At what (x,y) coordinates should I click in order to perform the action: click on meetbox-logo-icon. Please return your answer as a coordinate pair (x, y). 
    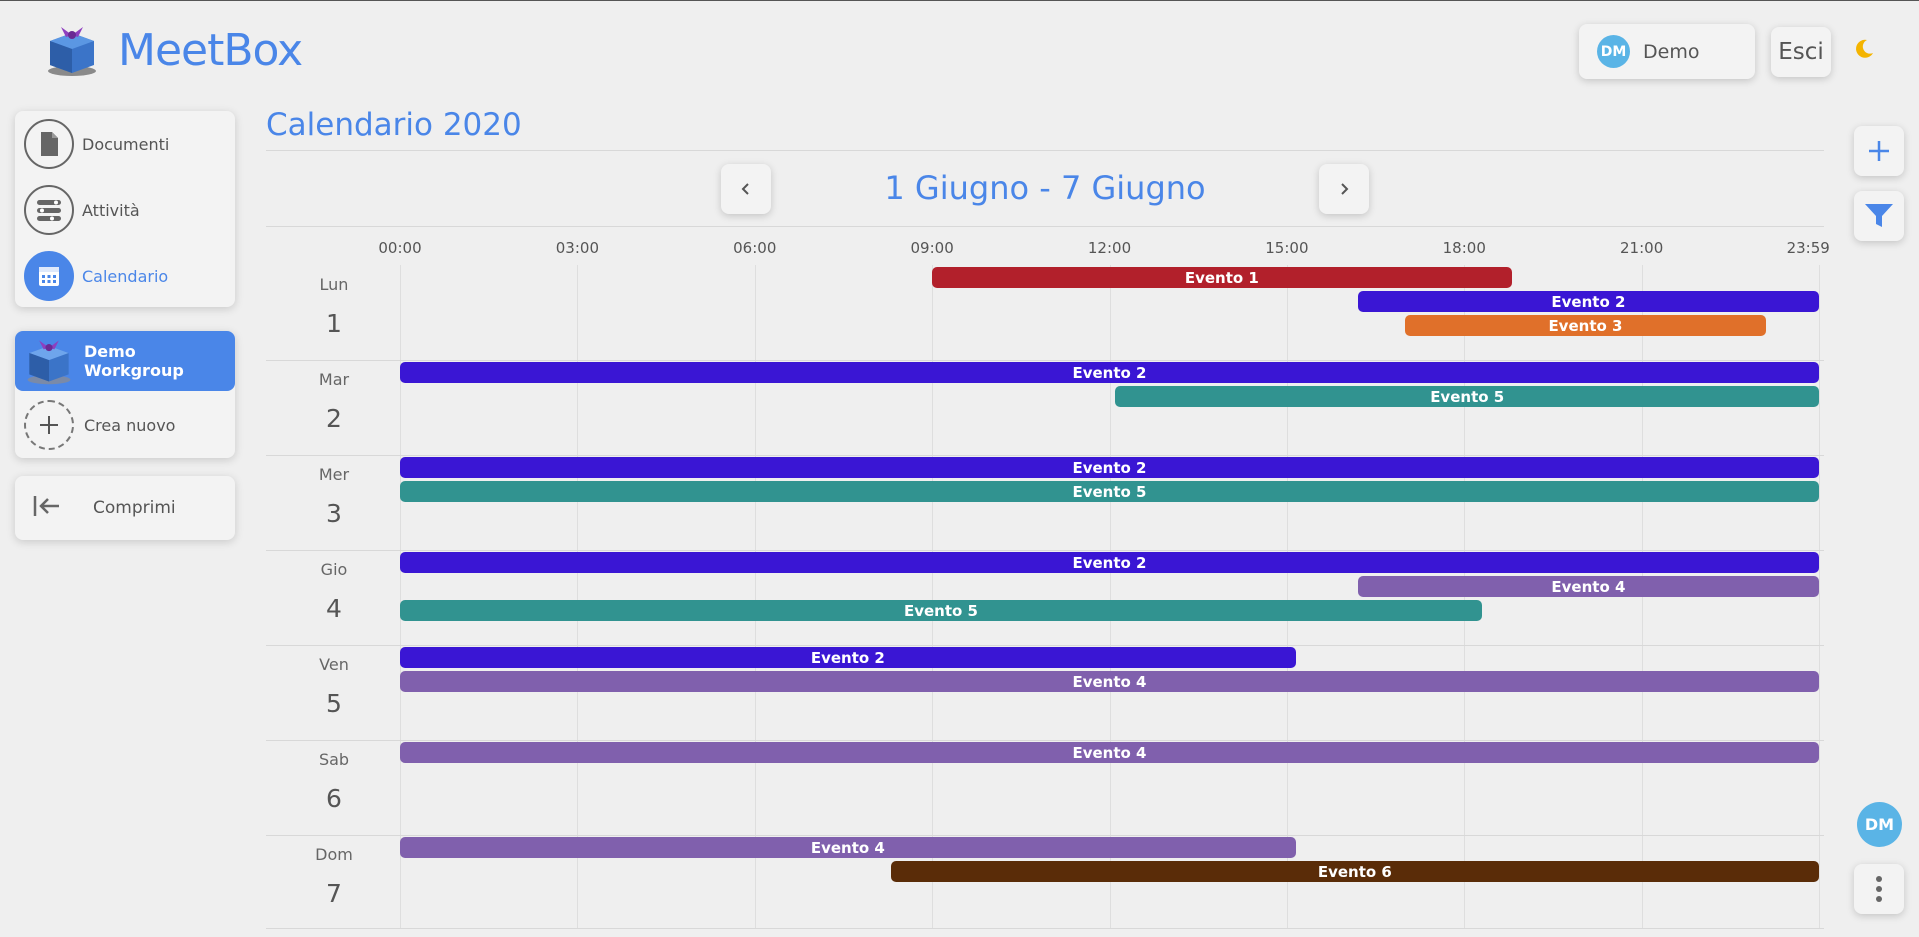
    Looking at the image, I should click on (72, 50).